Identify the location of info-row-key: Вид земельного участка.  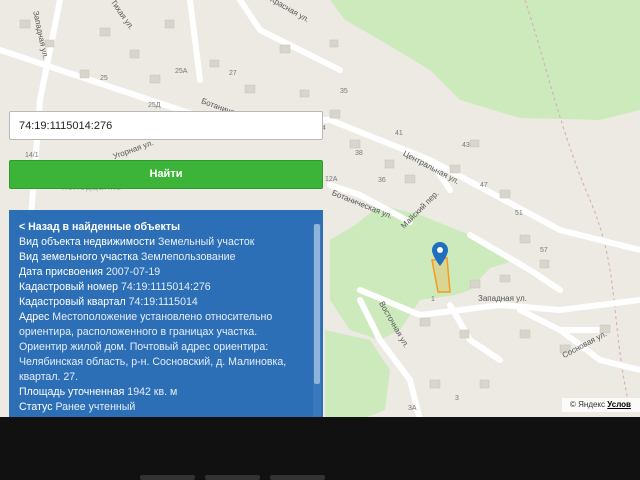
(79, 257).